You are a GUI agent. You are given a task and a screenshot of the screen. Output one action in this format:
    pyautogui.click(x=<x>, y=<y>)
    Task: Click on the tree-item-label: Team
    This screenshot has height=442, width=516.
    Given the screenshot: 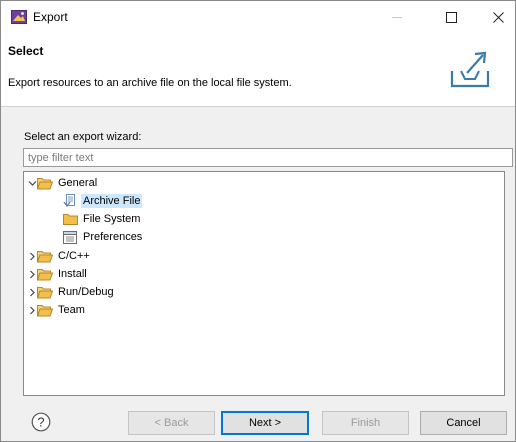 What is the action you would take?
    pyautogui.click(x=71, y=310)
    